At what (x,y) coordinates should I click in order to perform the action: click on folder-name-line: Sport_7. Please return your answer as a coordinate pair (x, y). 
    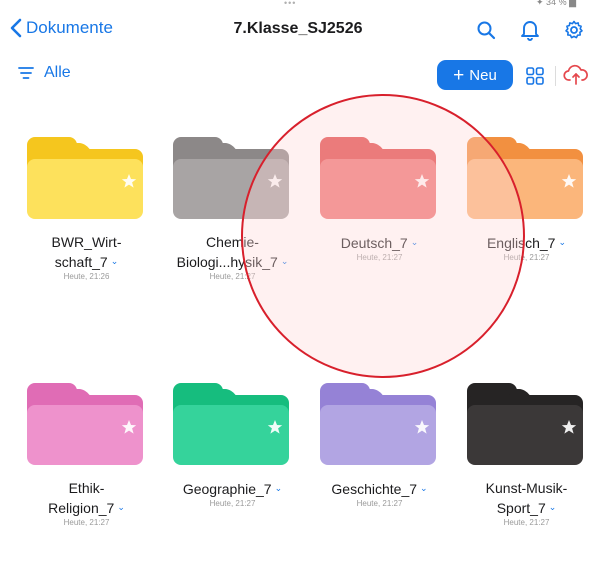
    Looking at the image, I should click on (521, 508).